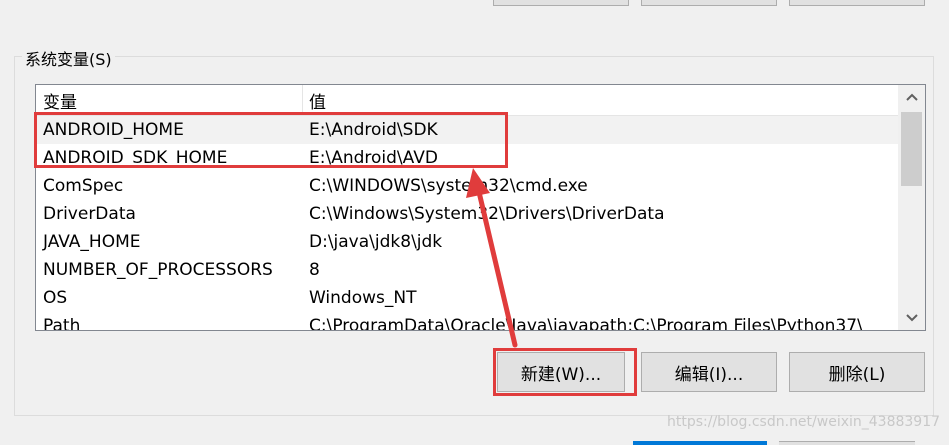  Describe the element at coordinates (492, 258) in the screenshot. I see `annotation-arrow` at that location.